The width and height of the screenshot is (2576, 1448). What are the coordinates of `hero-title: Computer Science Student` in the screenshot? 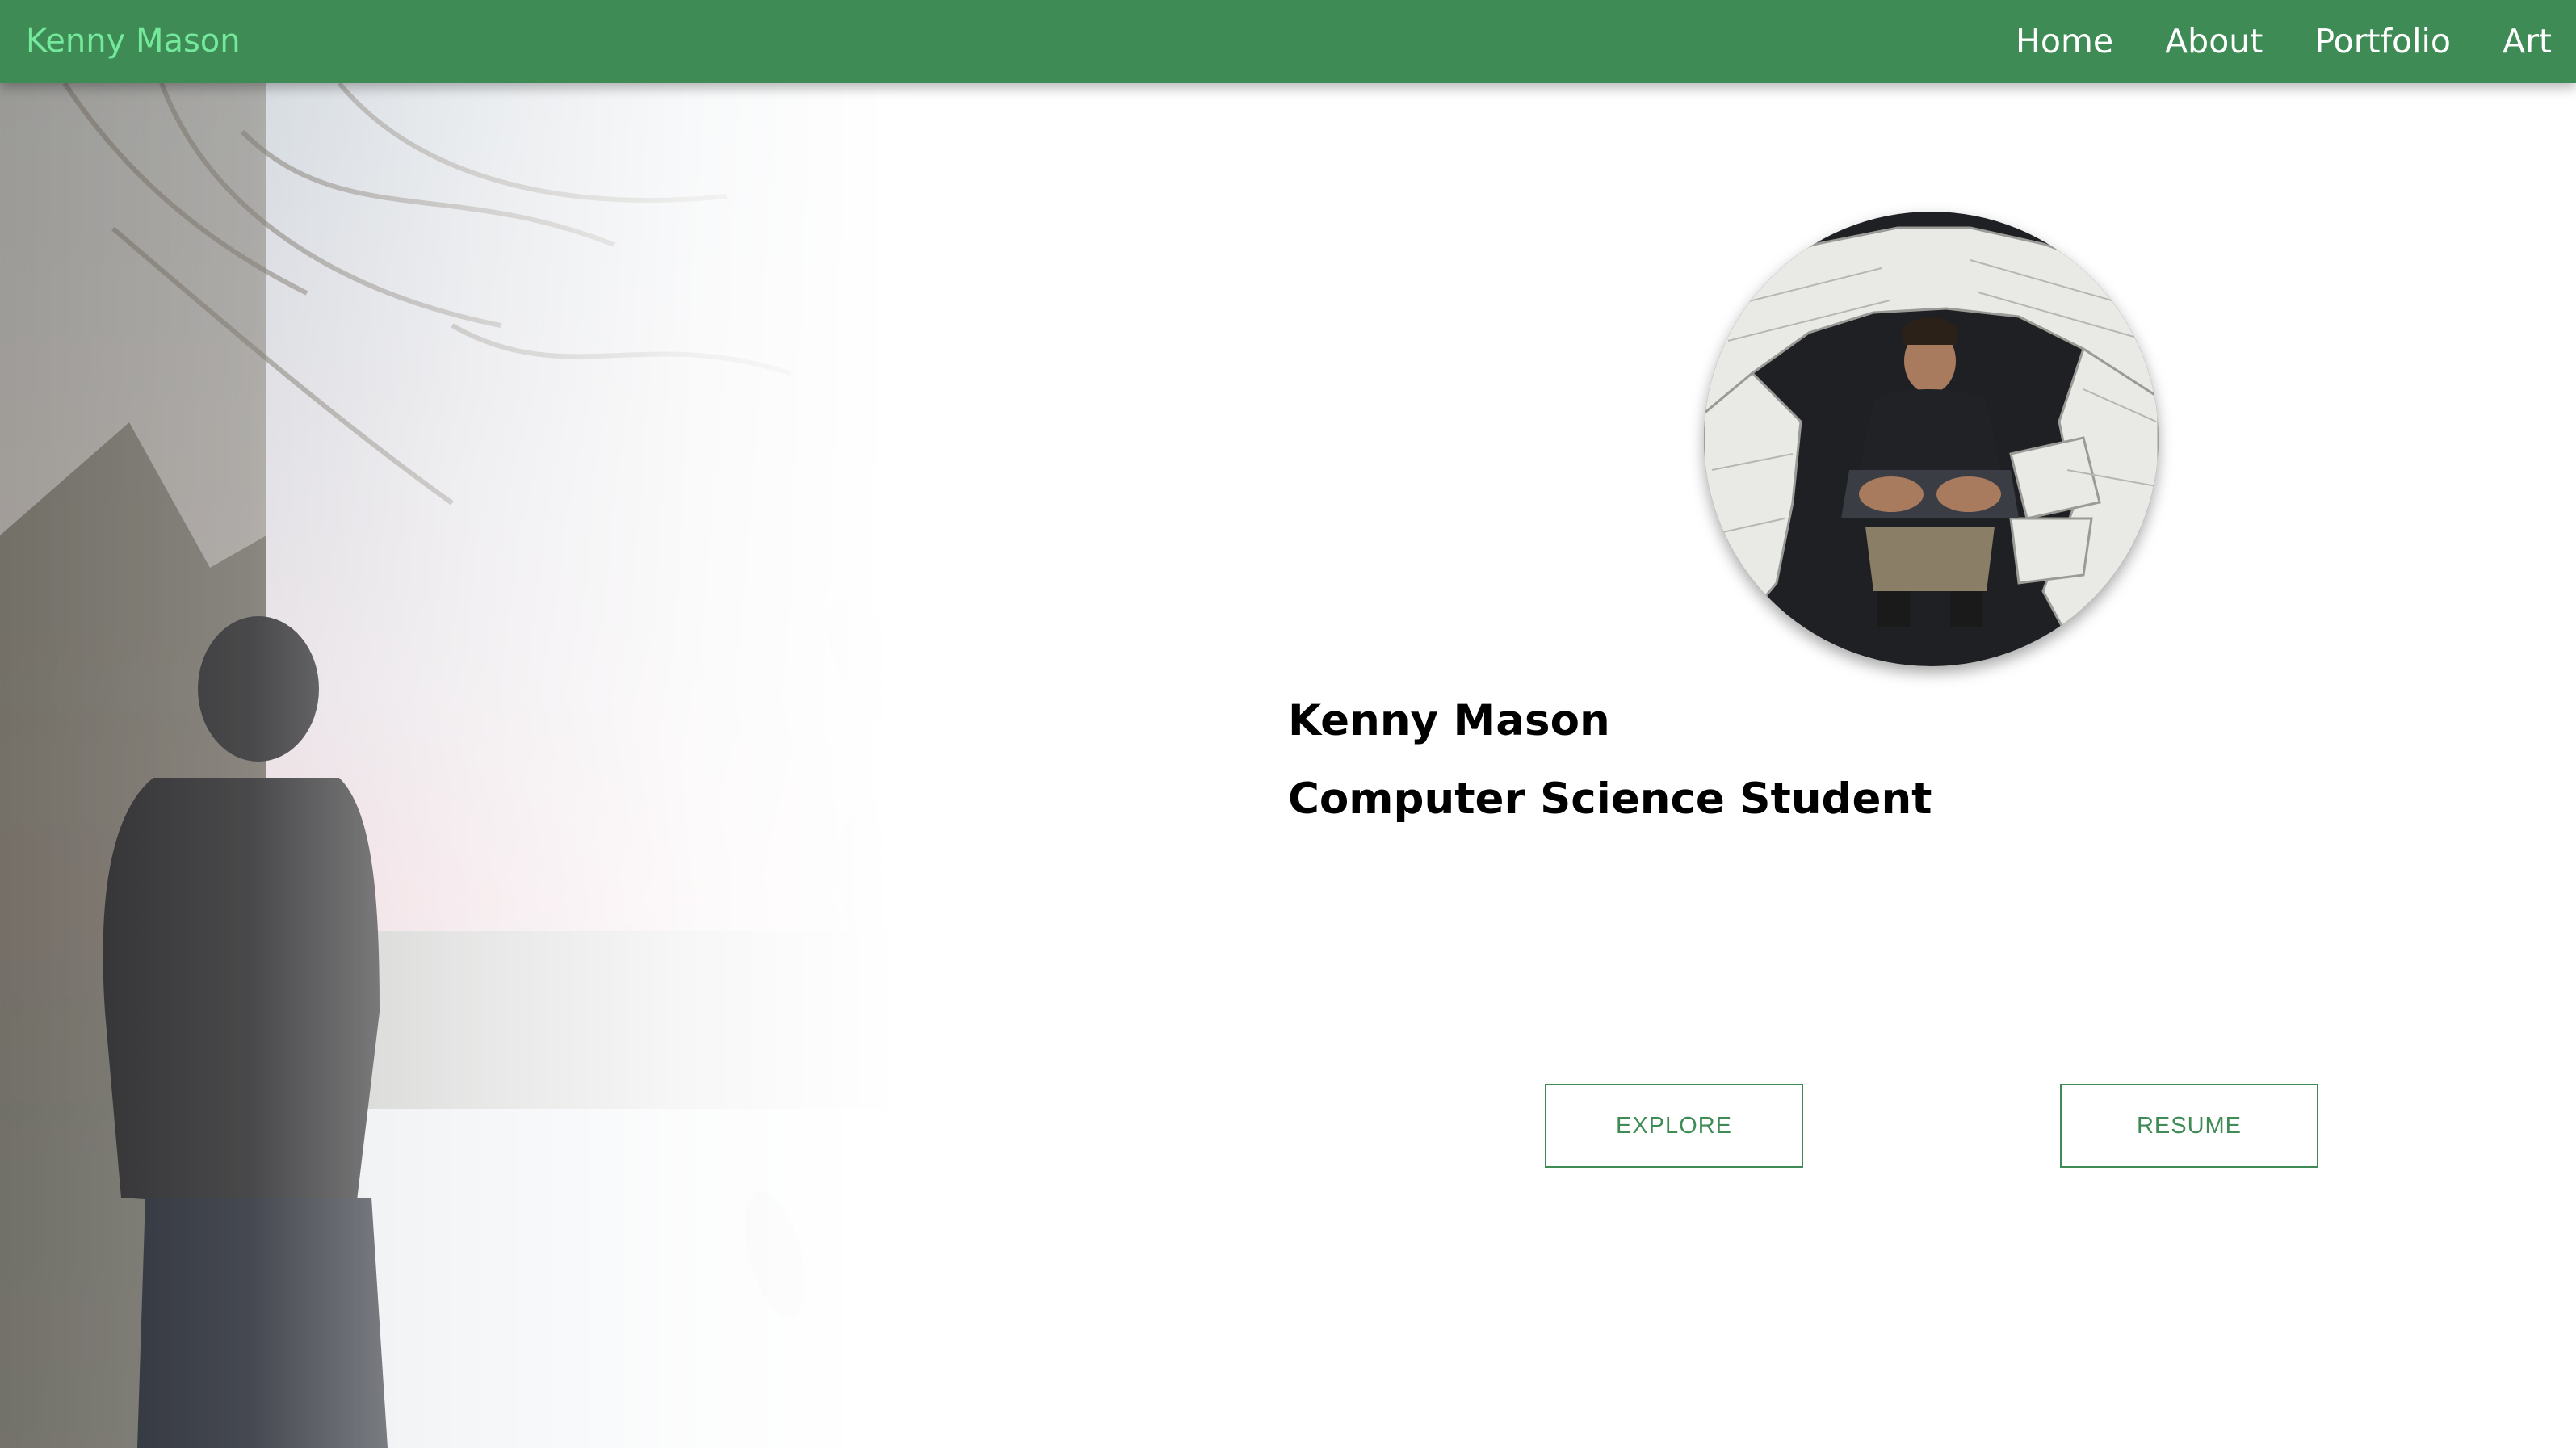 It's located at (1610, 799).